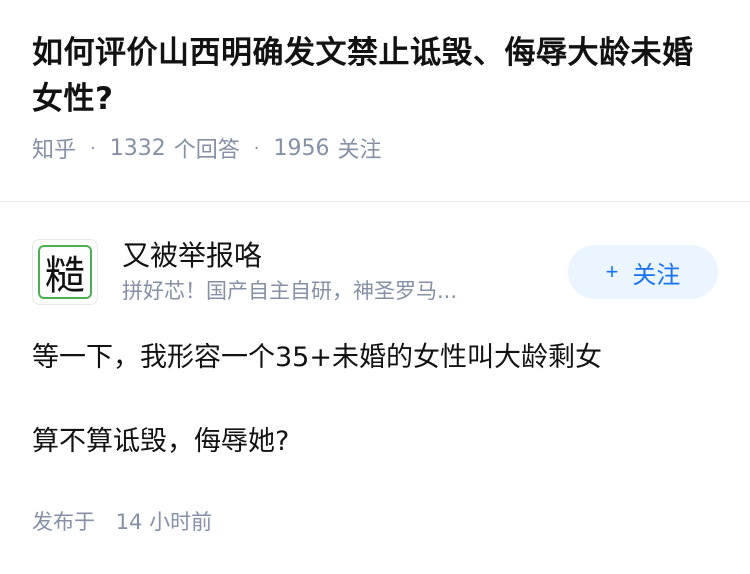  I want to click on publish-info: 发布于 14 小时前, so click(122, 521).